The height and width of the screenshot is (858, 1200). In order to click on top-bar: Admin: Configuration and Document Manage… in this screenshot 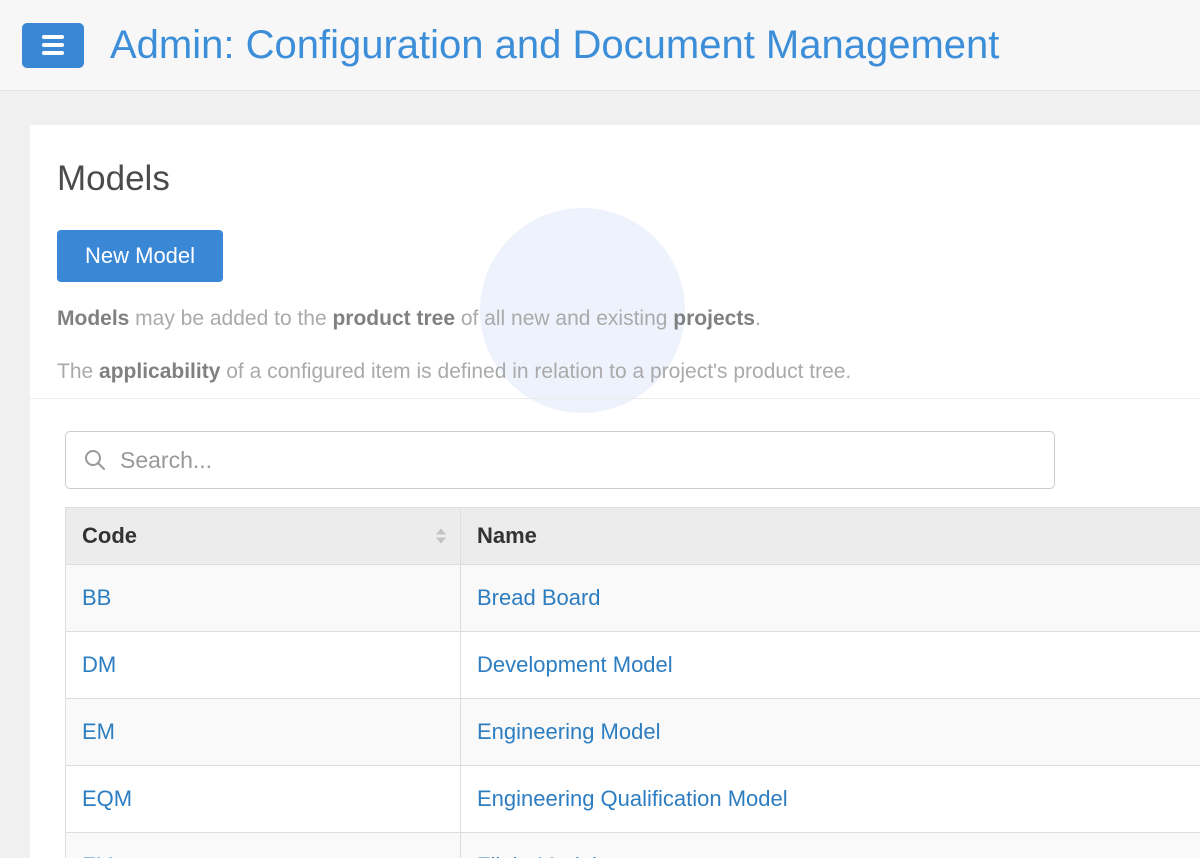, I will do `click(600, 45)`.